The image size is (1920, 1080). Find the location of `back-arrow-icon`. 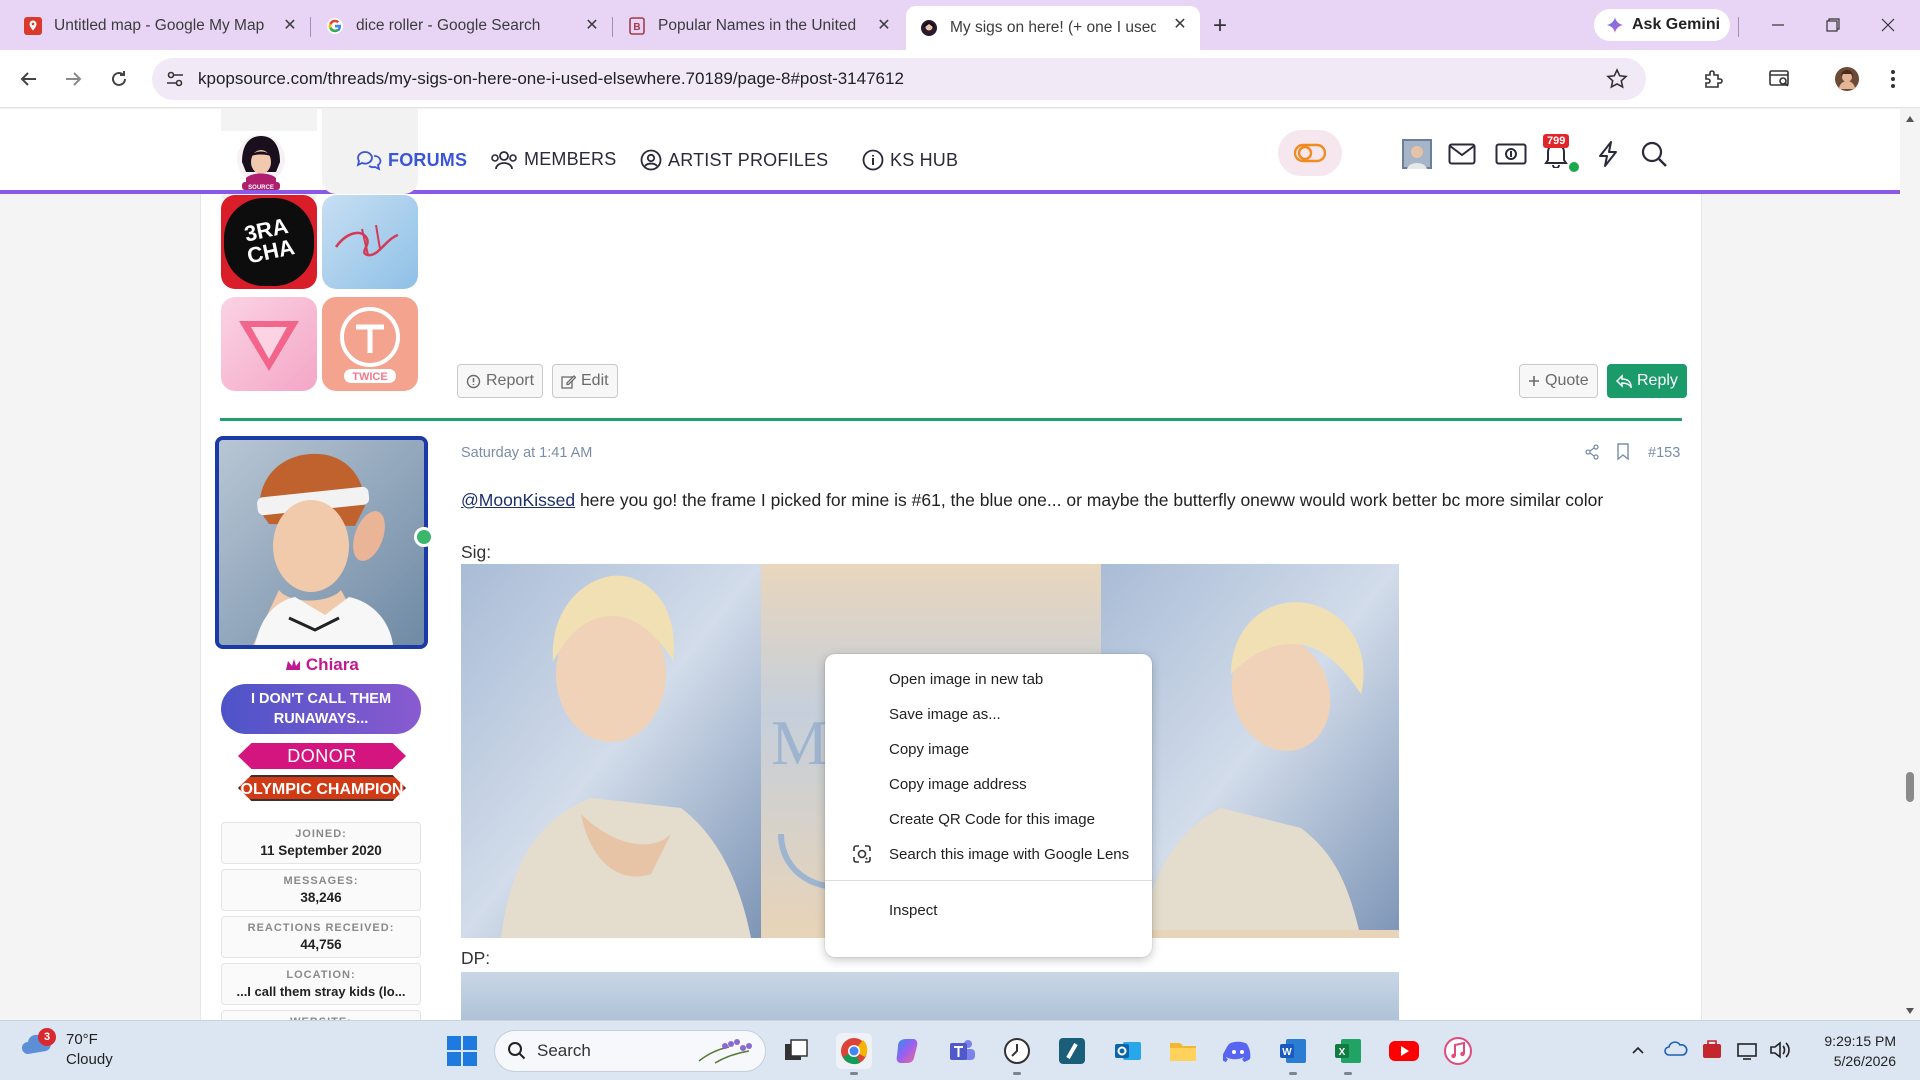

back-arrow-icon is located at coordinates (29, 79).